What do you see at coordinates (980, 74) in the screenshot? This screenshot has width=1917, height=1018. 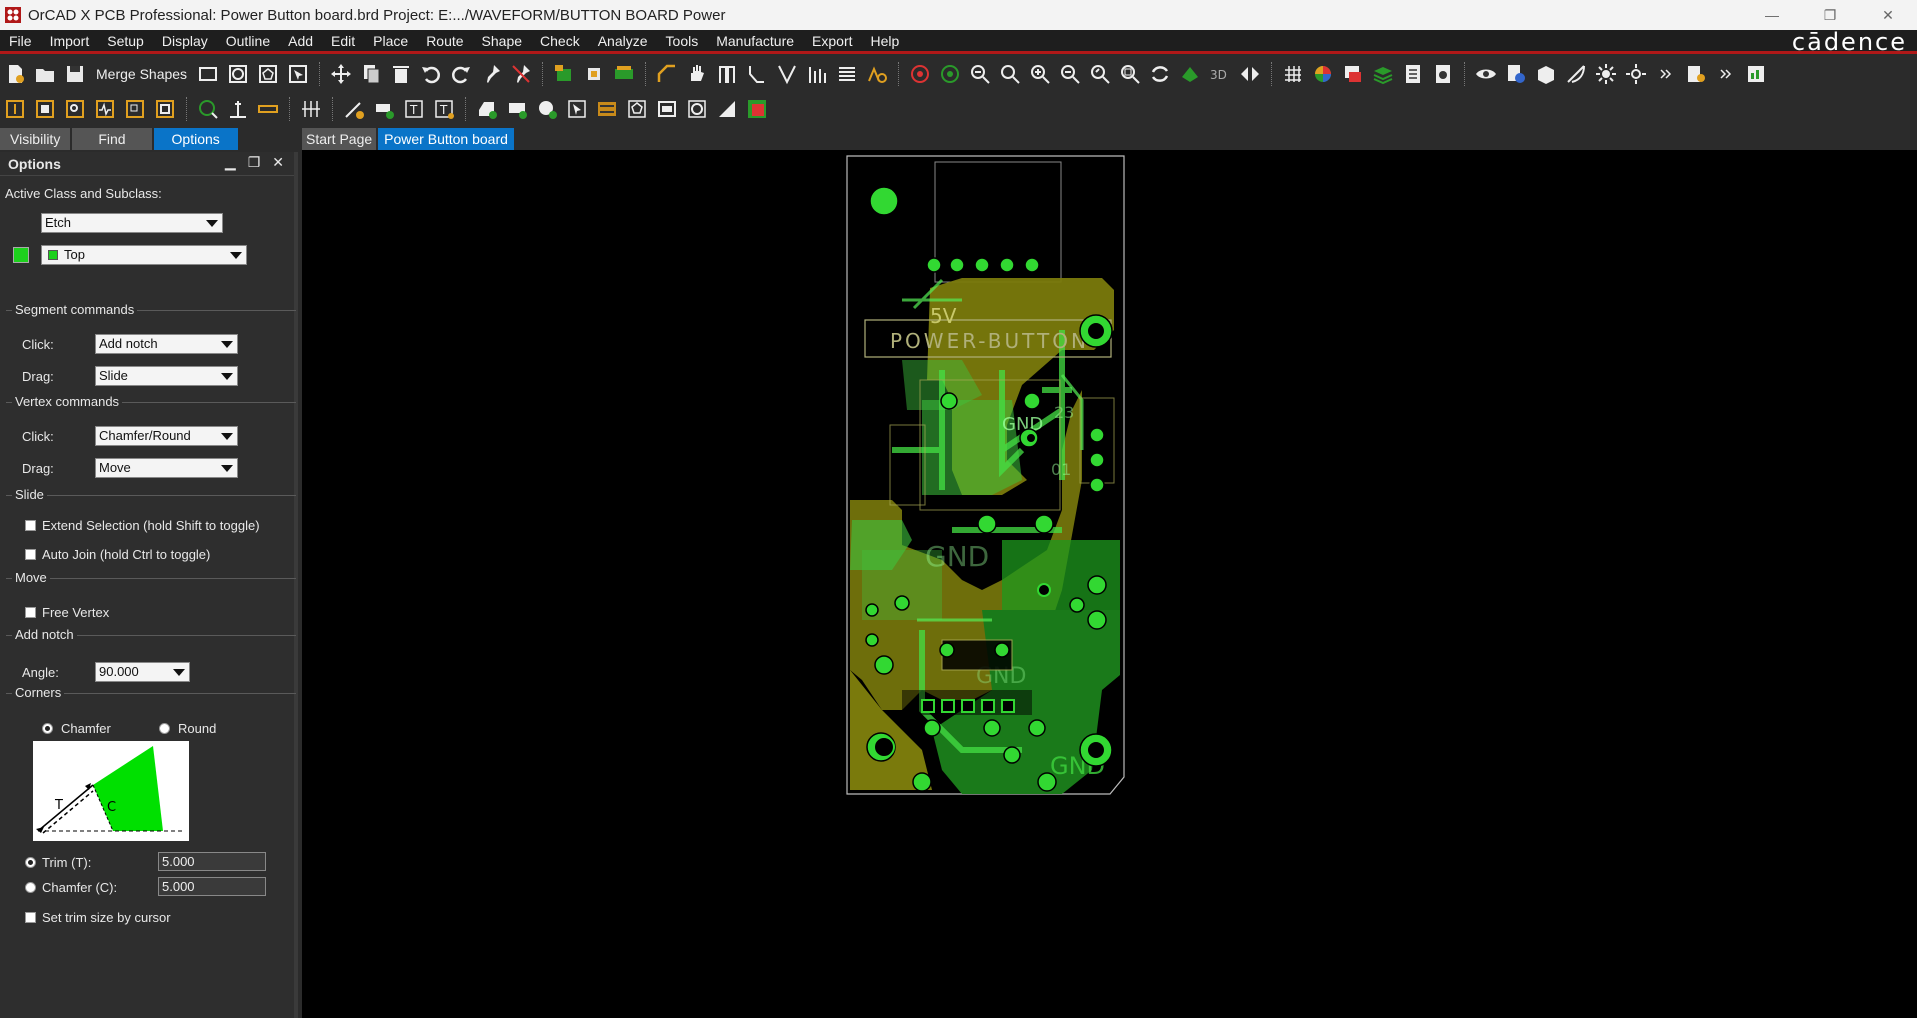 I see `zoom-out-minus-icon` at bounding box center [980, 74].